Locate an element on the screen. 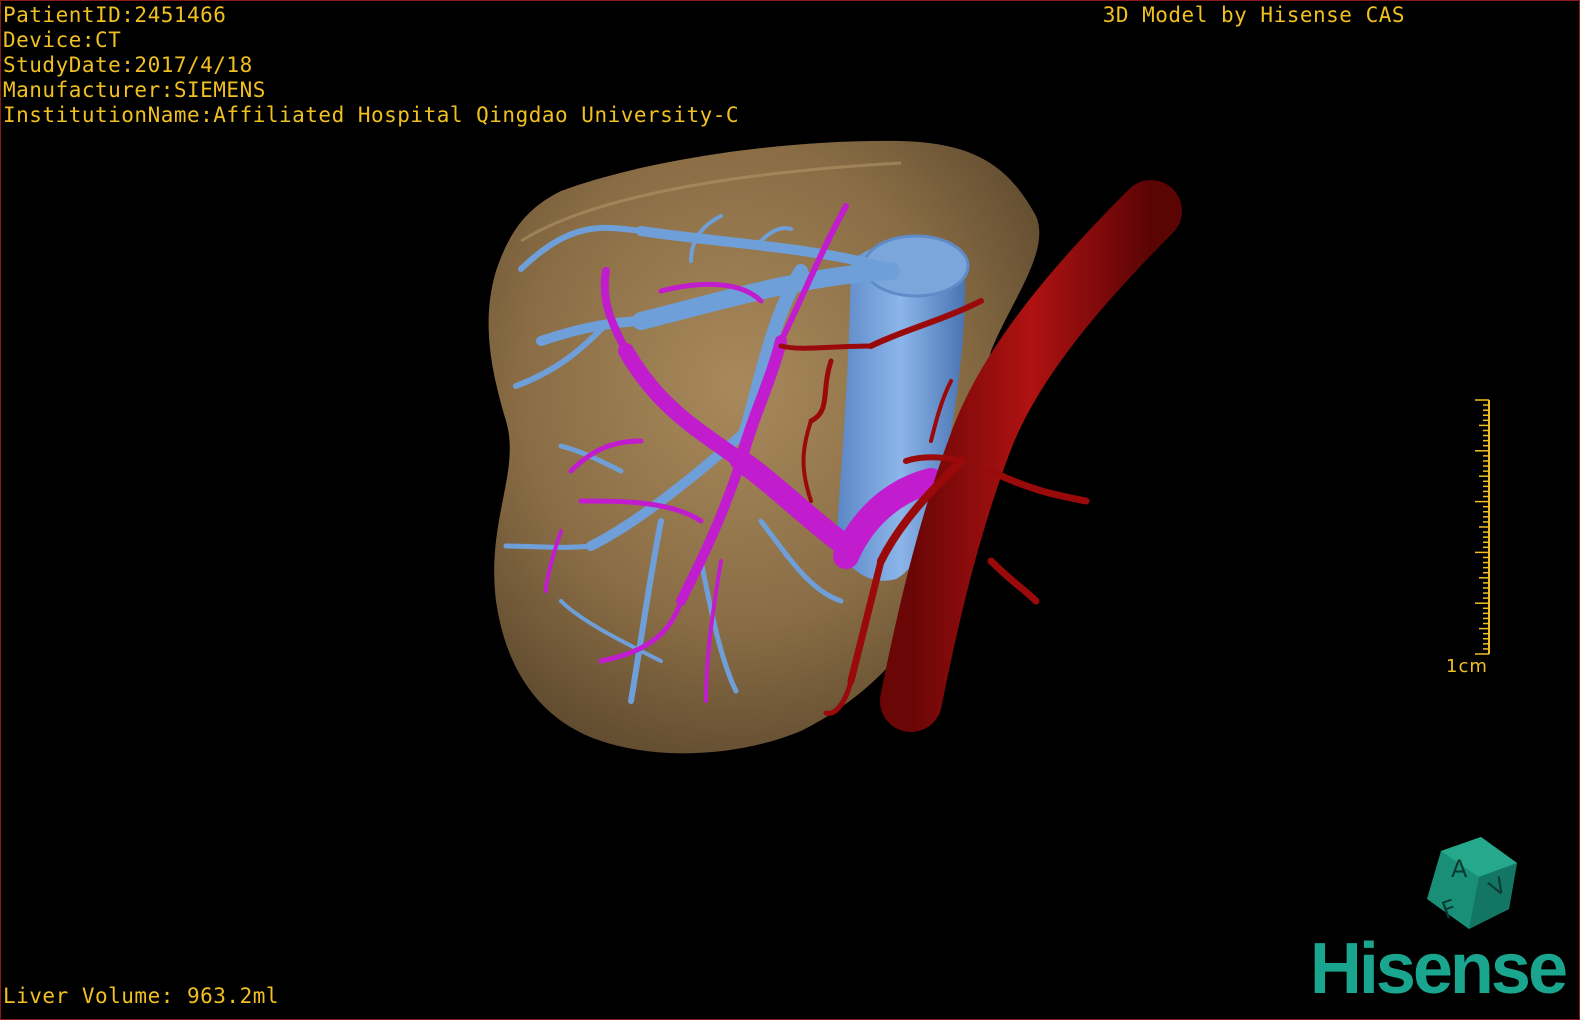 Image resolution: width=1580 pixels, height=1020 pixels. scale-label: 1cm is located at coordinates (1467, 666).